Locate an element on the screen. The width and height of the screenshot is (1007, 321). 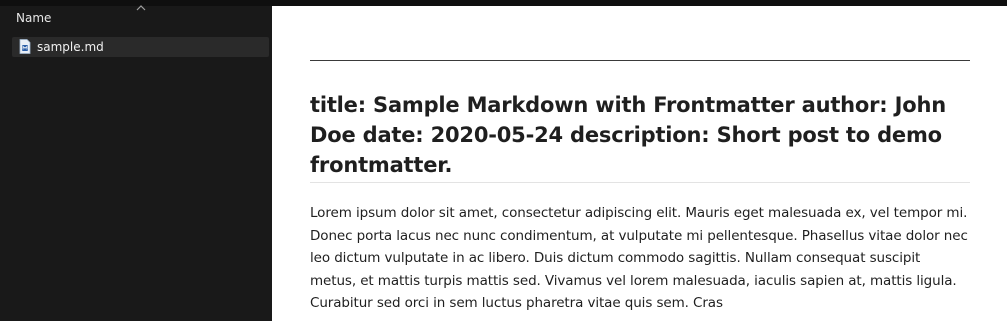
sort-ascending-icon is located at coordinates (141, 8).